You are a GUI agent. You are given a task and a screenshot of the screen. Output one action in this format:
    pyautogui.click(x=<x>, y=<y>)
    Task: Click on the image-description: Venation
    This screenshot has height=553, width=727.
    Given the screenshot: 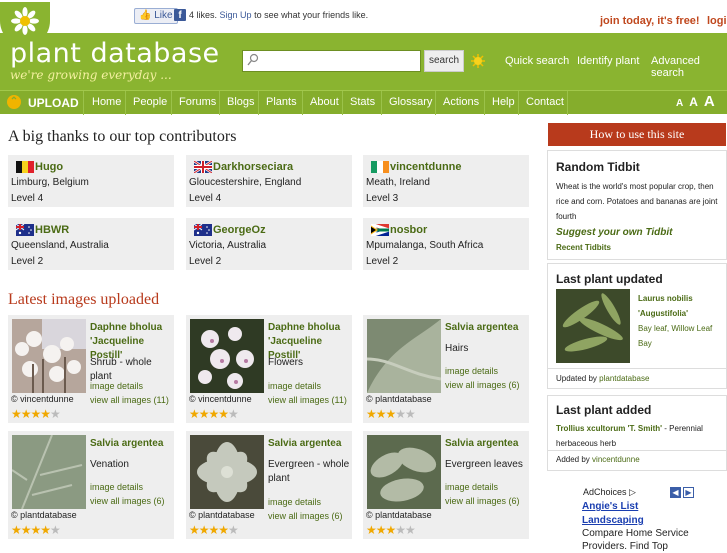 What is the action you would take?
    pyautogui.click(x=109, y=464)
    